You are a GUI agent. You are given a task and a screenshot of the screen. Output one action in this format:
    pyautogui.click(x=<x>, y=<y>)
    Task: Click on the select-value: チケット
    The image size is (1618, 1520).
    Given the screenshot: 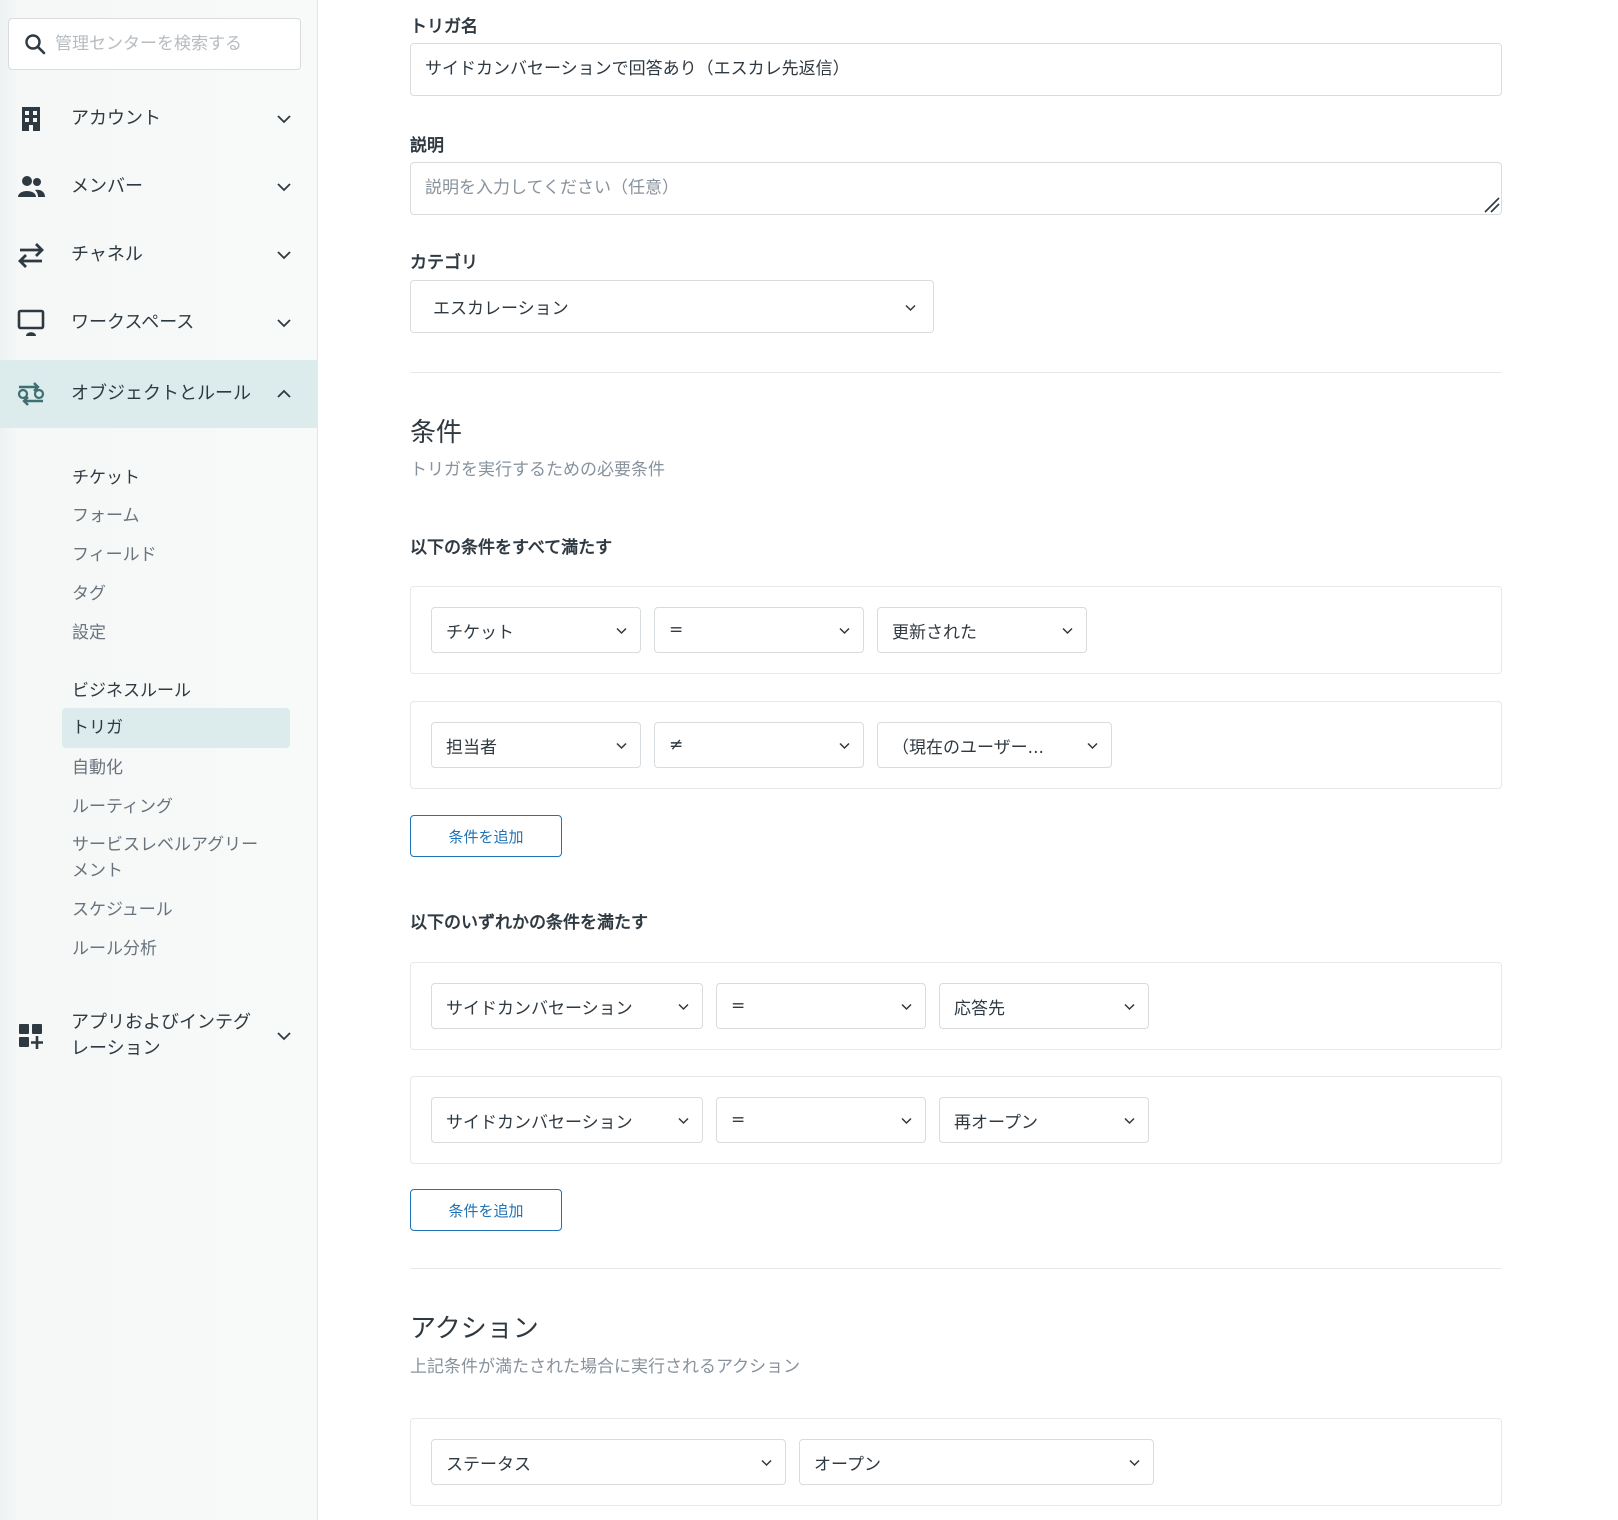 What is the action you would take?
    pyautogui.click(x=480, y=632)
    